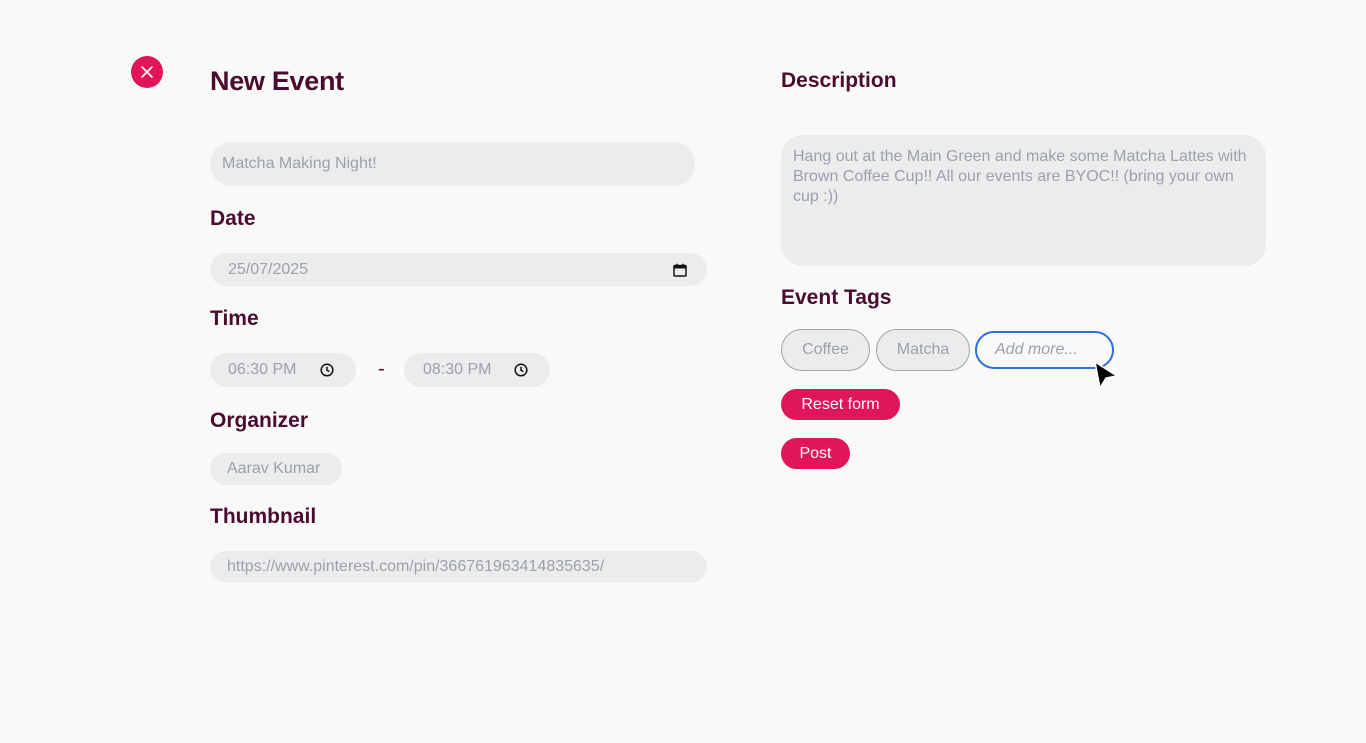 The height and width of the screenshot is (743, 1366). Describe the element at coordinates (277, 81) in the screenshot. I see `page-title: New Event` at that location.